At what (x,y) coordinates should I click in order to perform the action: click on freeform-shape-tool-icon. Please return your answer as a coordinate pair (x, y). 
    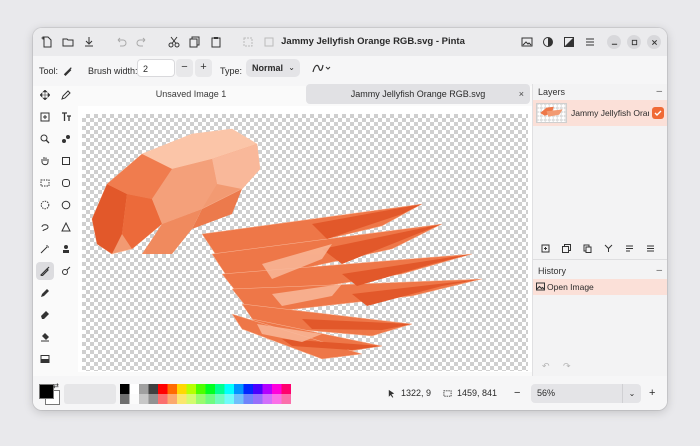
    Looking at the image, I should click on (66, 227).